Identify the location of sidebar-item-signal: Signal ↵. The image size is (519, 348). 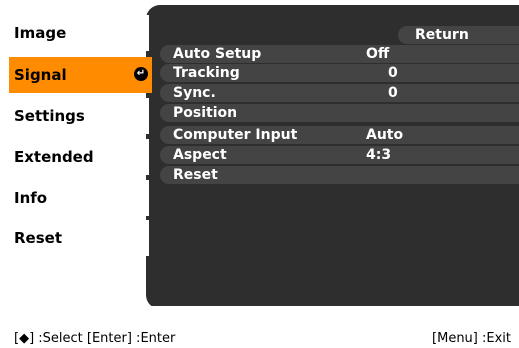
(80, 75).